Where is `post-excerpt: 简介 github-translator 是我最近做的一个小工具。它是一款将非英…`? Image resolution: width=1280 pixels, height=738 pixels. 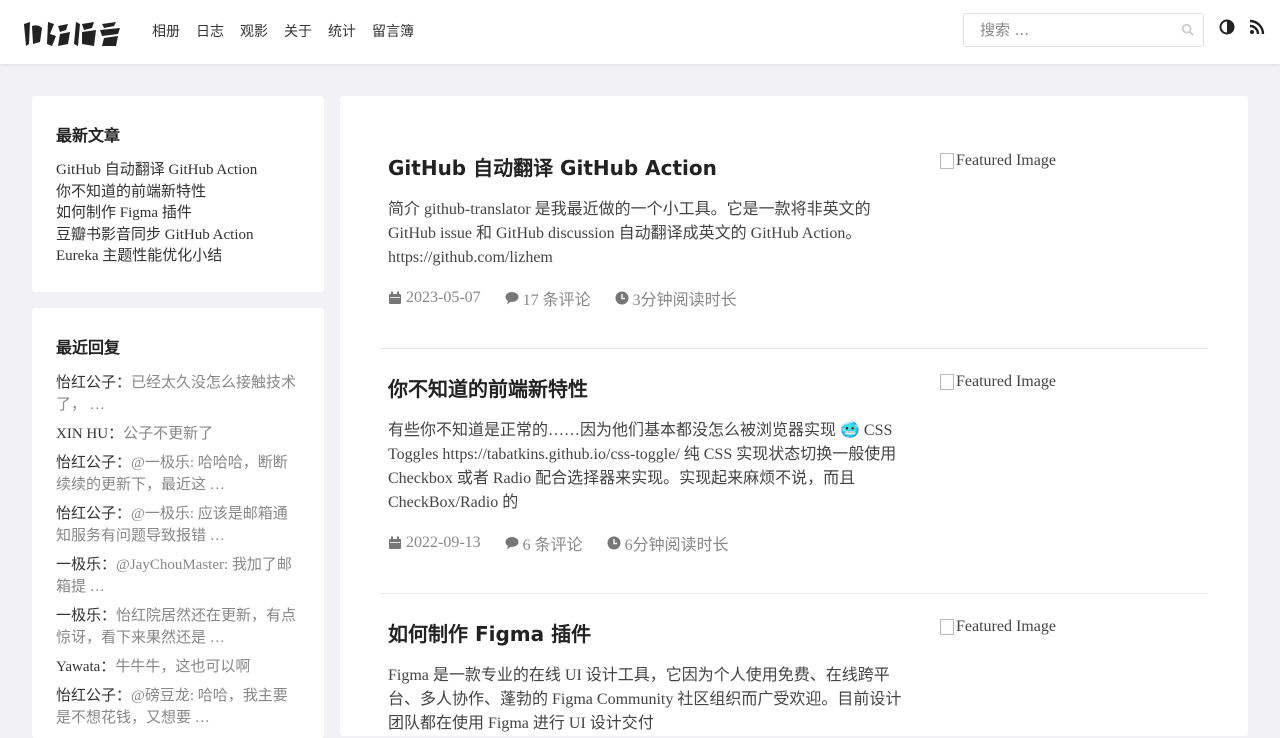
post-excerpt: 简介 github-translator 是我最近做的一个小工具。它是一款将非英… is located at coordinates (629, 233).